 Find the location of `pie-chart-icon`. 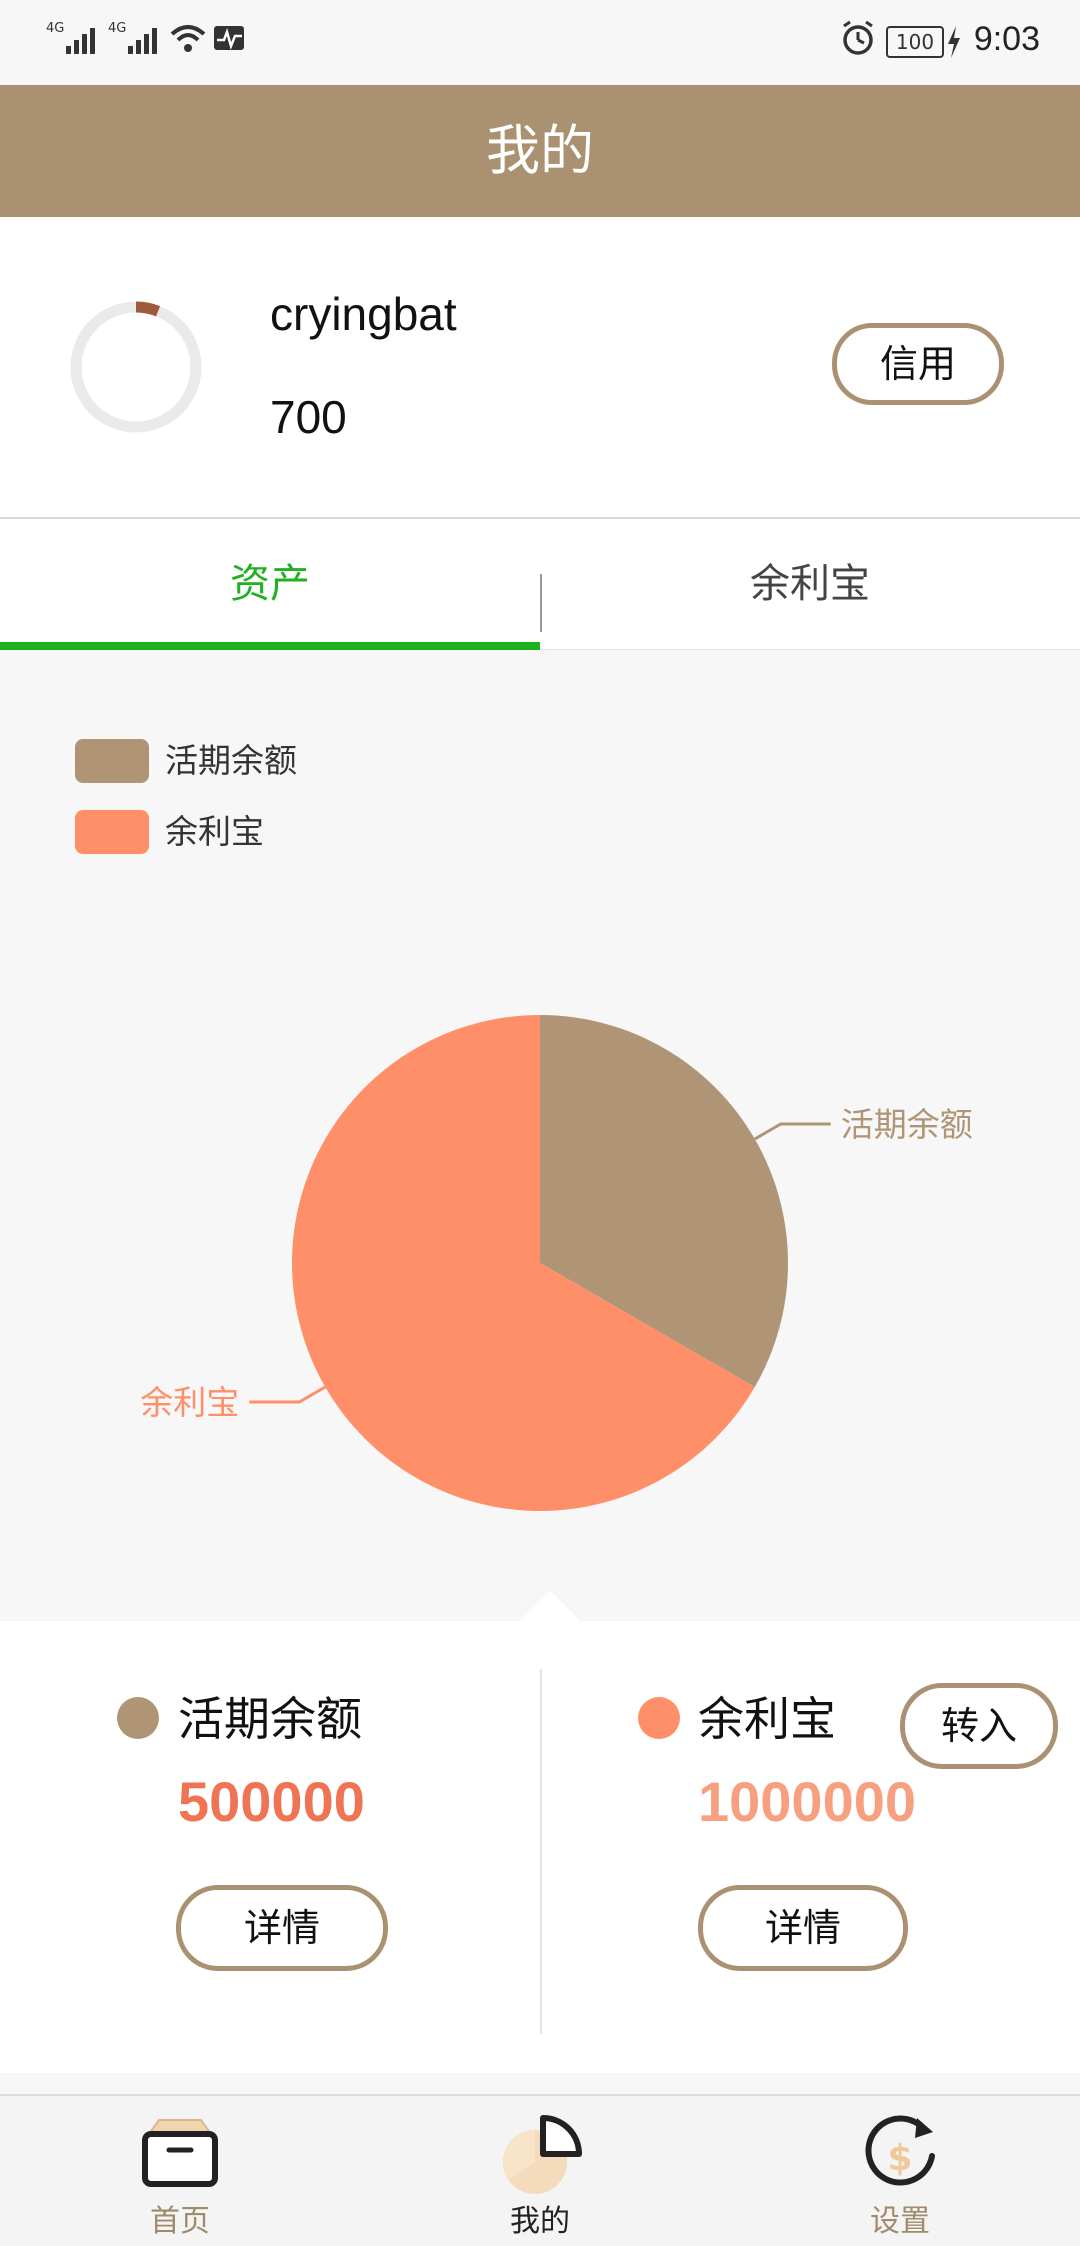

pie-chart-icon is located at coordinates (542, 2154).